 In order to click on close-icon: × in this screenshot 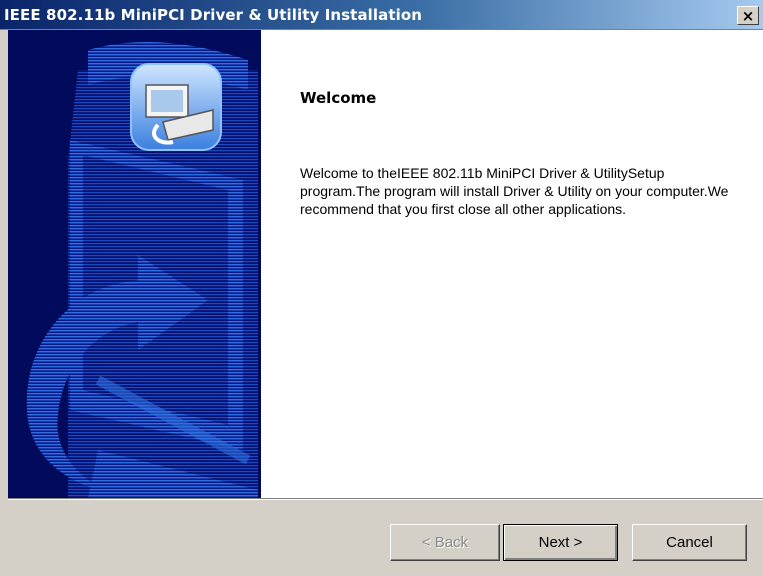, I will do `click(748, 15)`.